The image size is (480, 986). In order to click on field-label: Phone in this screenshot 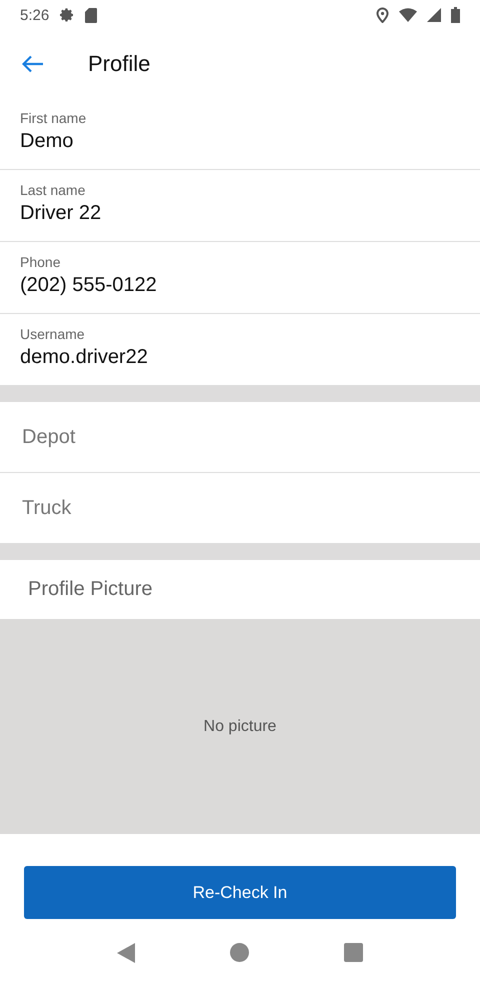, I will do `click(41, 262)`.